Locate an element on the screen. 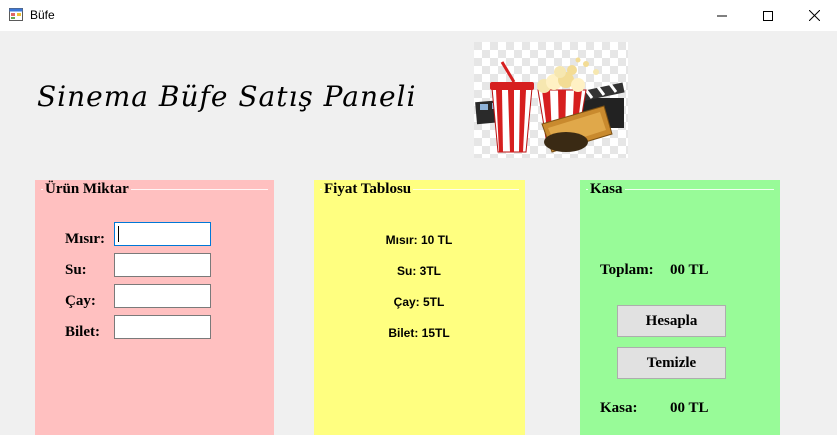  cay-label: Çay: is located at coordinates (80, 301).